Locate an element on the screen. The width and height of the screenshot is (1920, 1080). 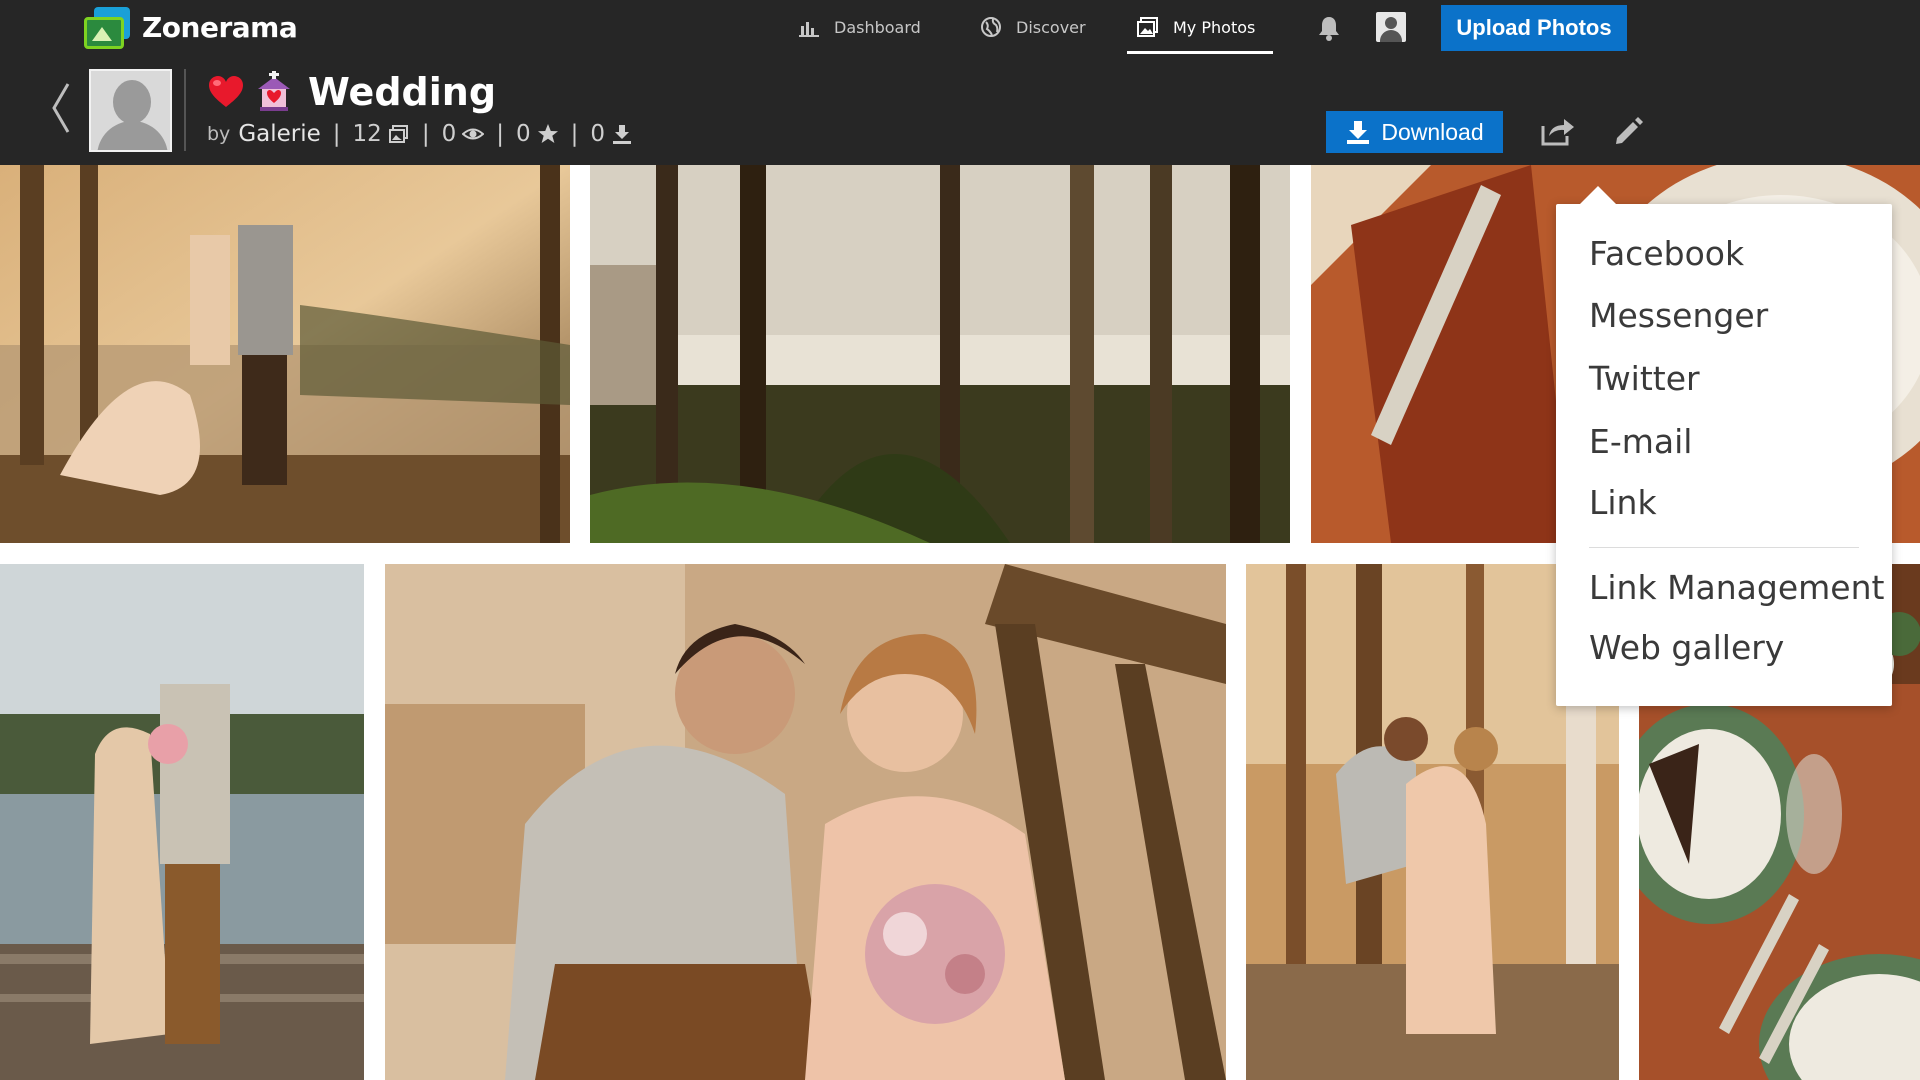
album-name: Wedding is located at coordinates (402, 92).